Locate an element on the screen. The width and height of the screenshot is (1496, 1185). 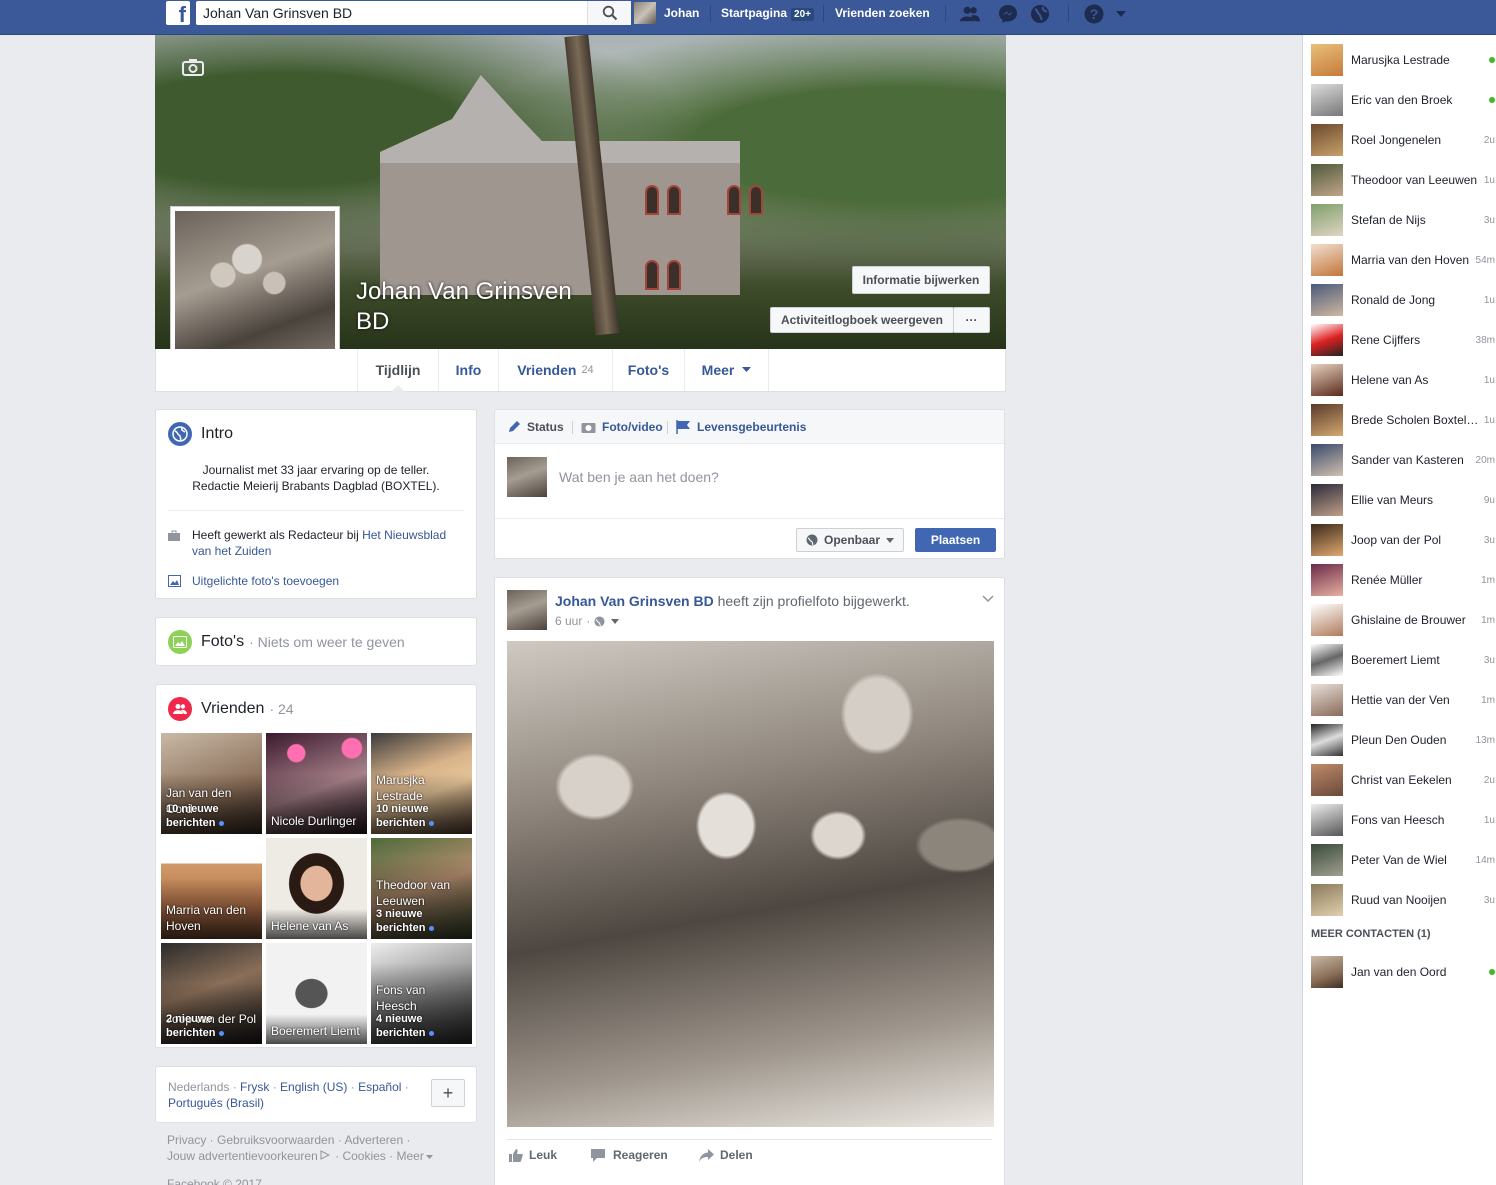
chat-contact: Pleun Den Ouden 13m is located at coordinates (1403, 740).